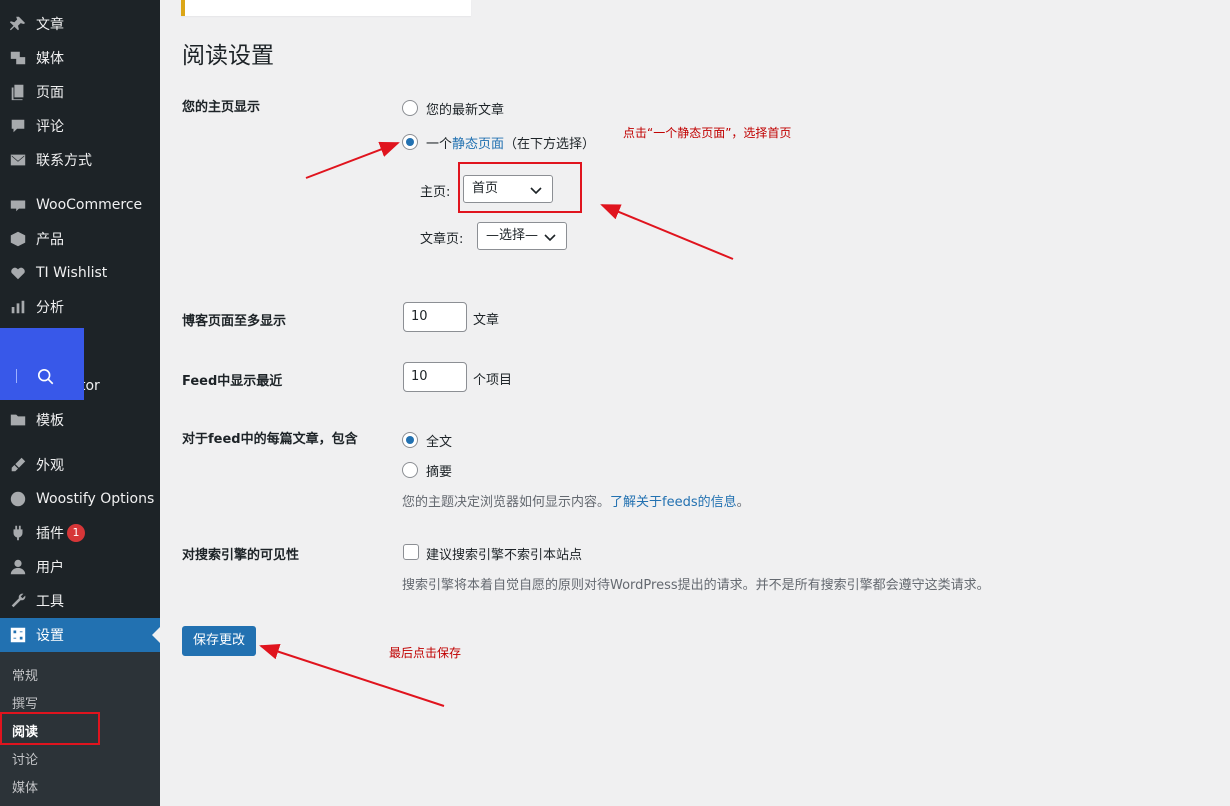 Image resolution: width=1230 pixels, height=806 pixels. I want to click on submenu-media: 媒体, so click(25, 786).